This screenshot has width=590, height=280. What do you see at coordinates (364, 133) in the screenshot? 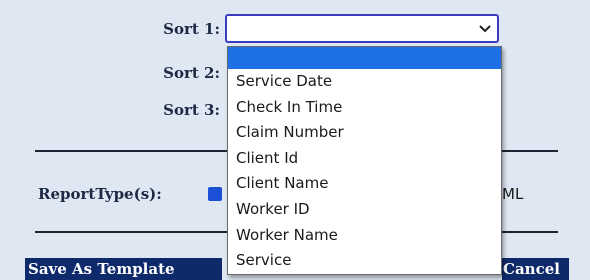
I see `dropdown-option-claim-number: Claim Number` at bounding box center [364, 133].